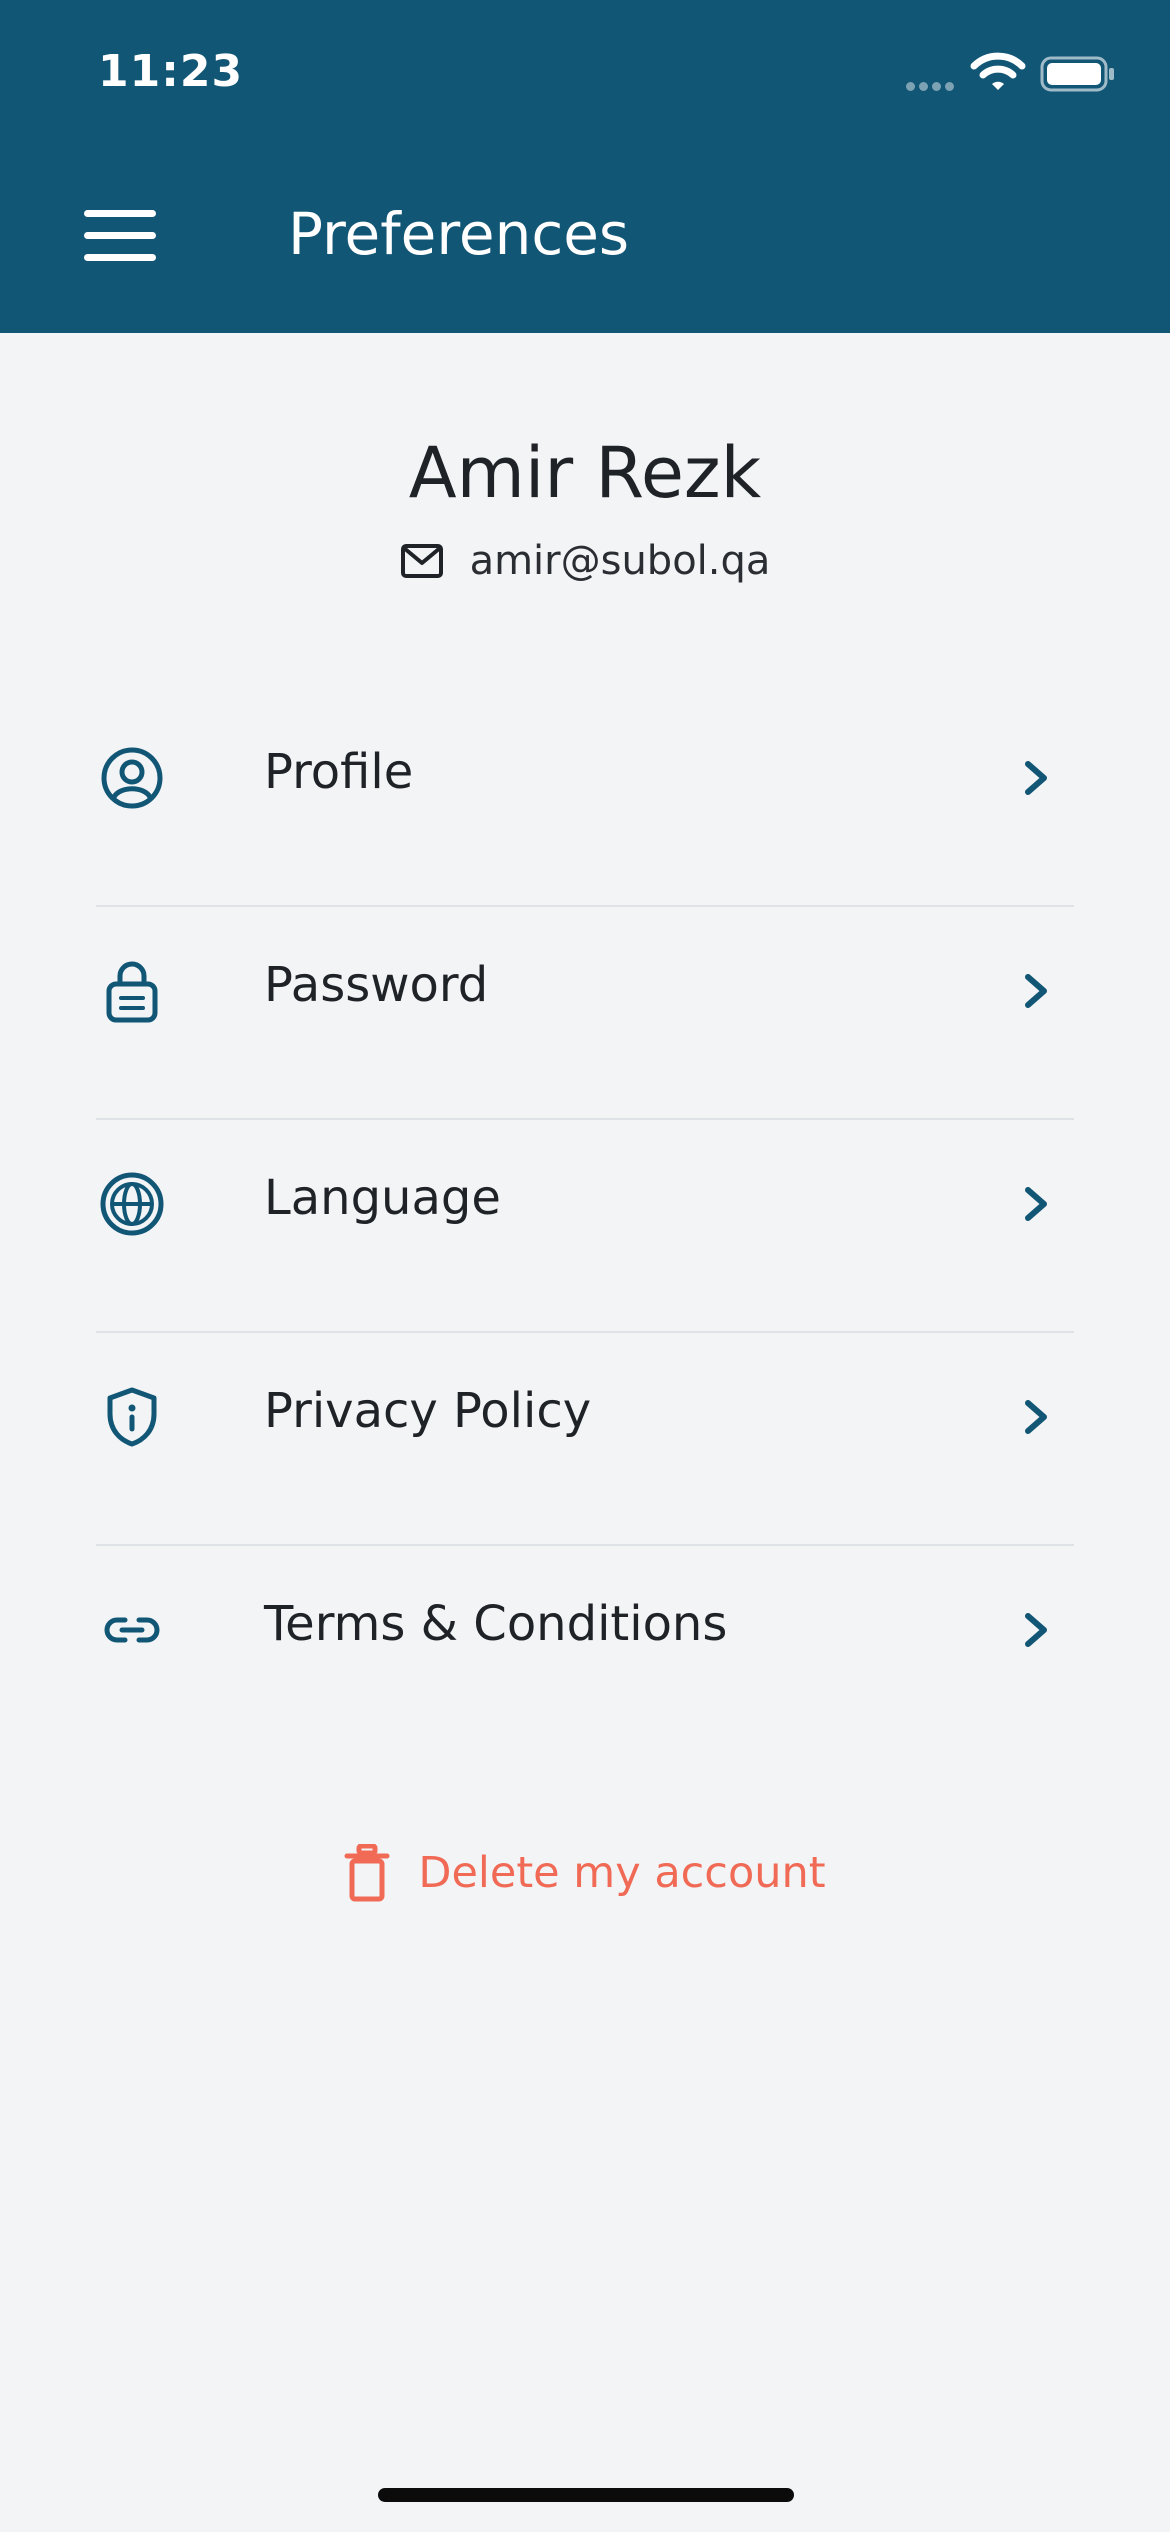  I want to click on menu-item-terms-conditions: Terms & Conditions, so click(585, 1652).